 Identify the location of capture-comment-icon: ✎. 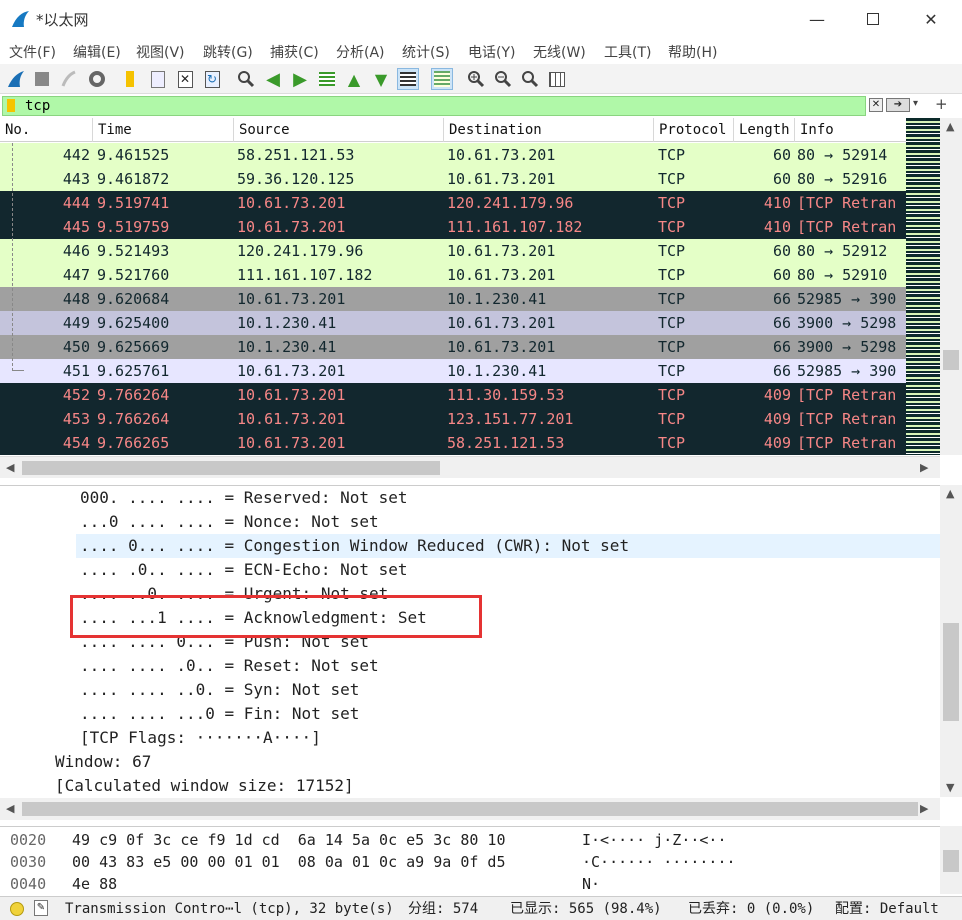
(41, 908).